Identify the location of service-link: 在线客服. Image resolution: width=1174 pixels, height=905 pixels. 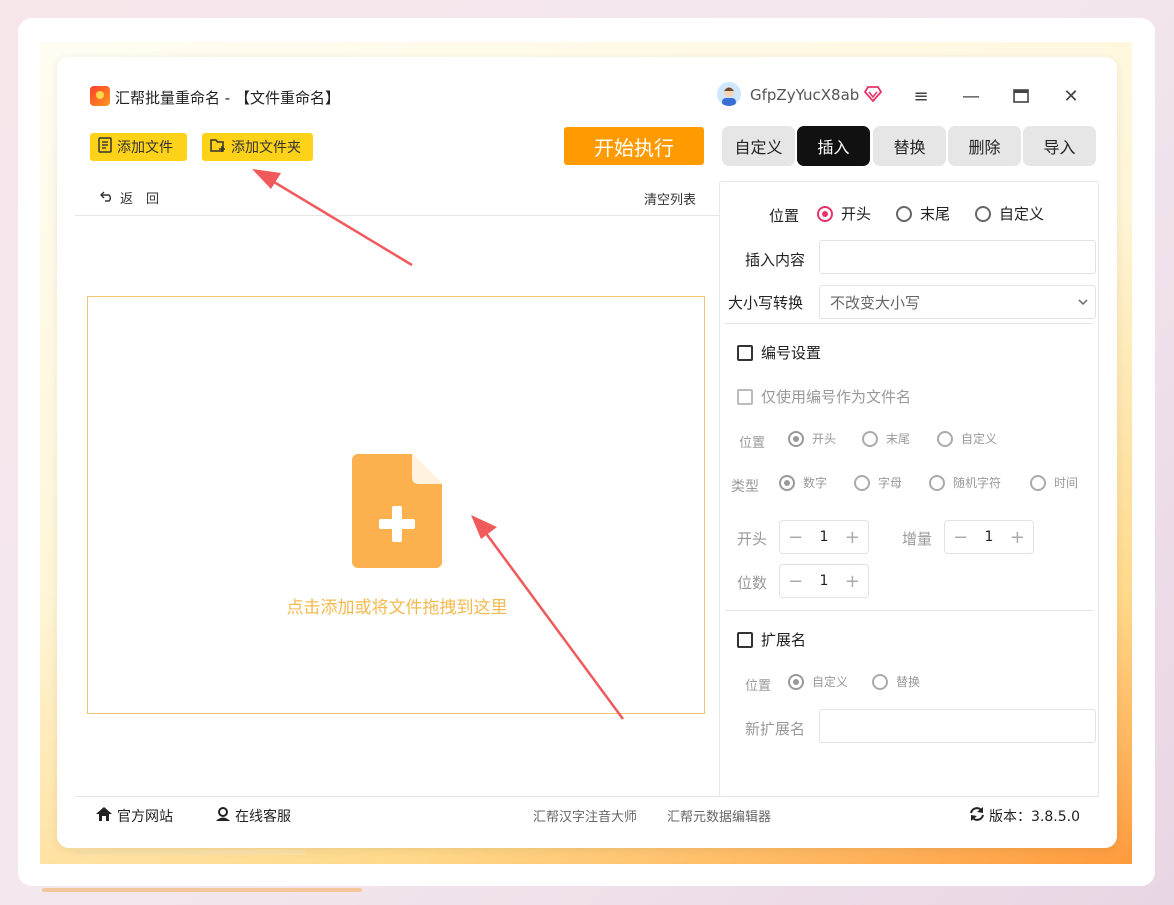
(253, 816).